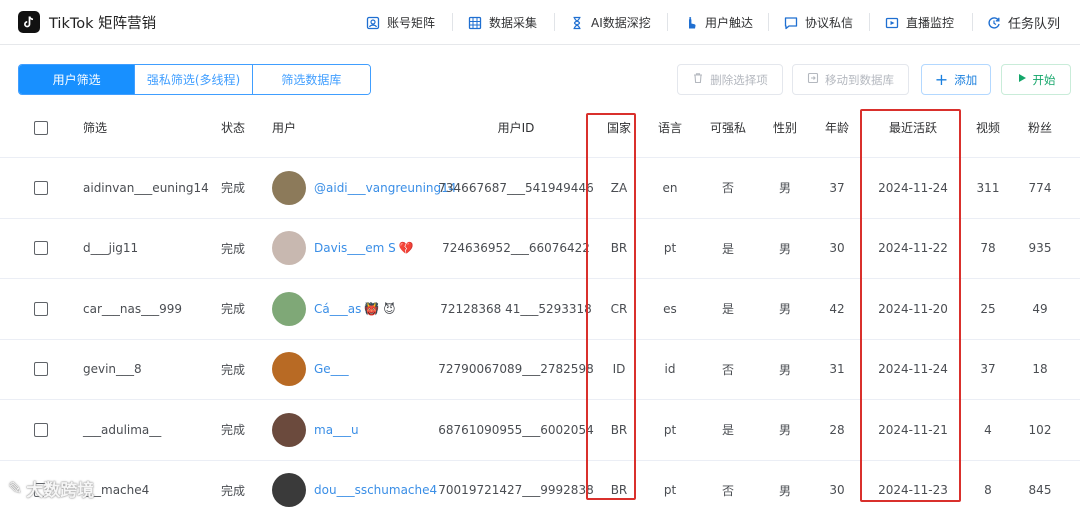 This screenshot has height=508, width=1080. What do you see at coordinates (930, 23) in the screenshot?
I see `nav-label: 直播监控` at bounding box center [930, 23].